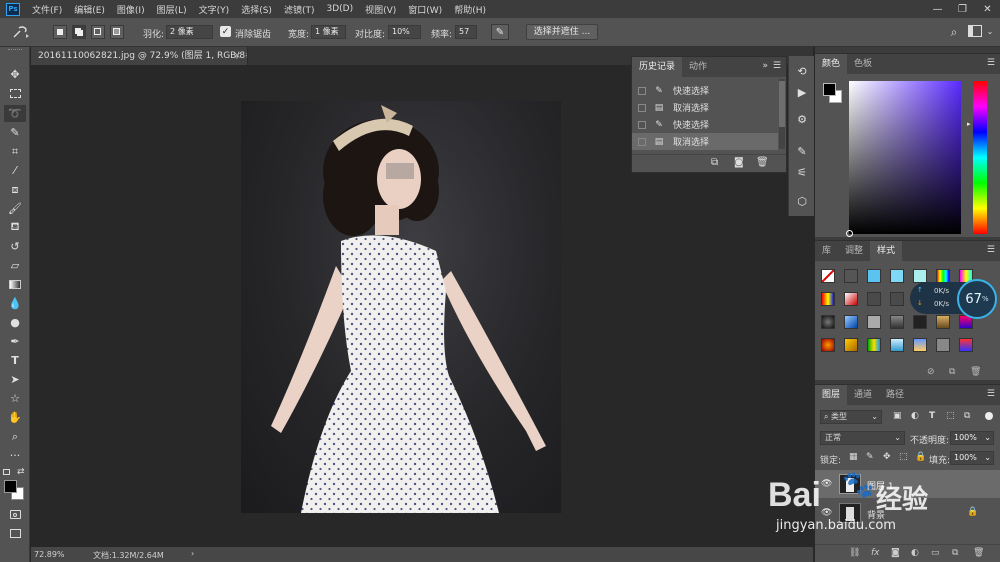 This screenshot has height=562, width=1000. What do you see at coordinates (854, 251) in the screenshot?
I see `tab-adjustments: 调整` at bounding box center [854, 251].